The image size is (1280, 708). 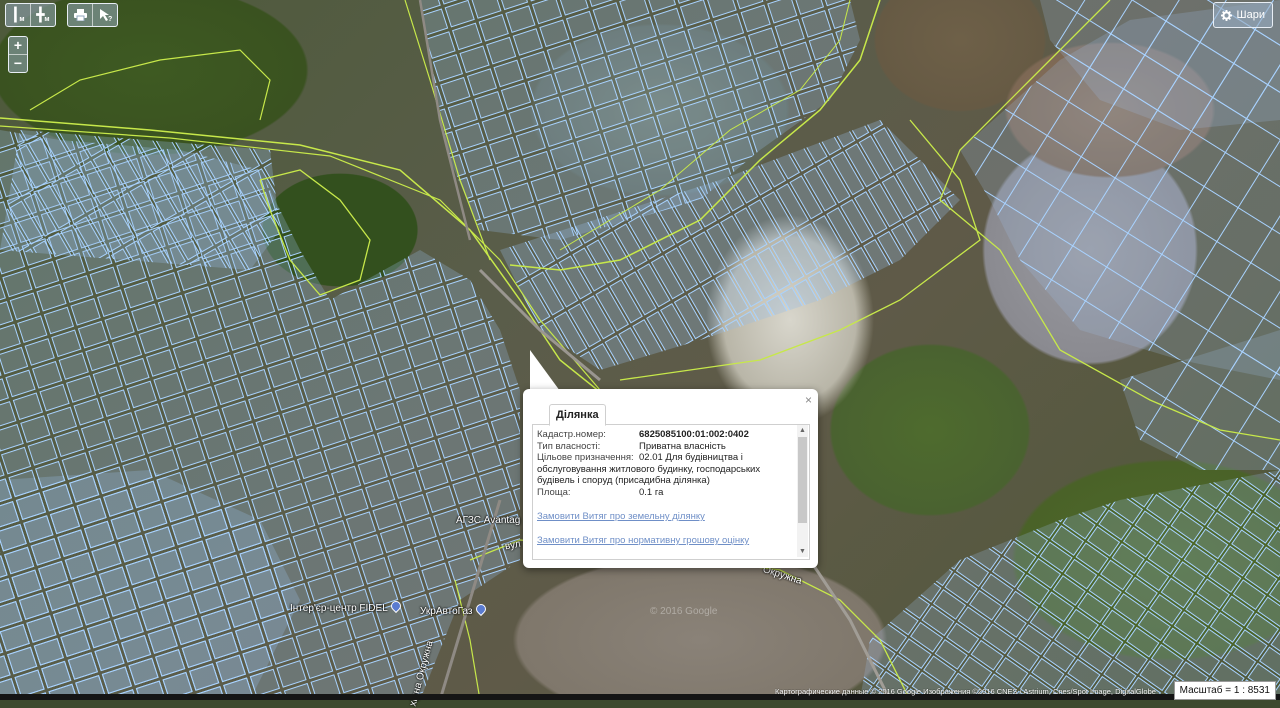 I want to click on scale-indicator: Масштаб = 1 : 8531, so click(x=1224, y=690).